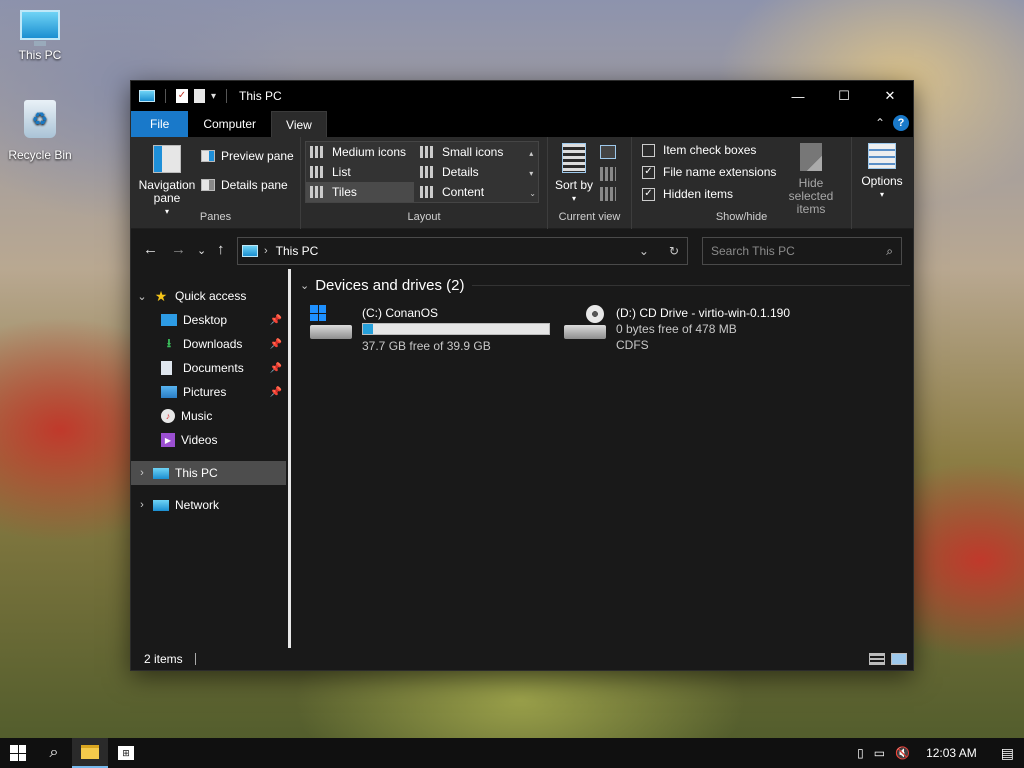 This screenshot has width=1024, height=768. What do you see at coordinates (178, 249) in the screenshot?
I see `forward-arrow-icon: →` at bounding box center [178, 249].